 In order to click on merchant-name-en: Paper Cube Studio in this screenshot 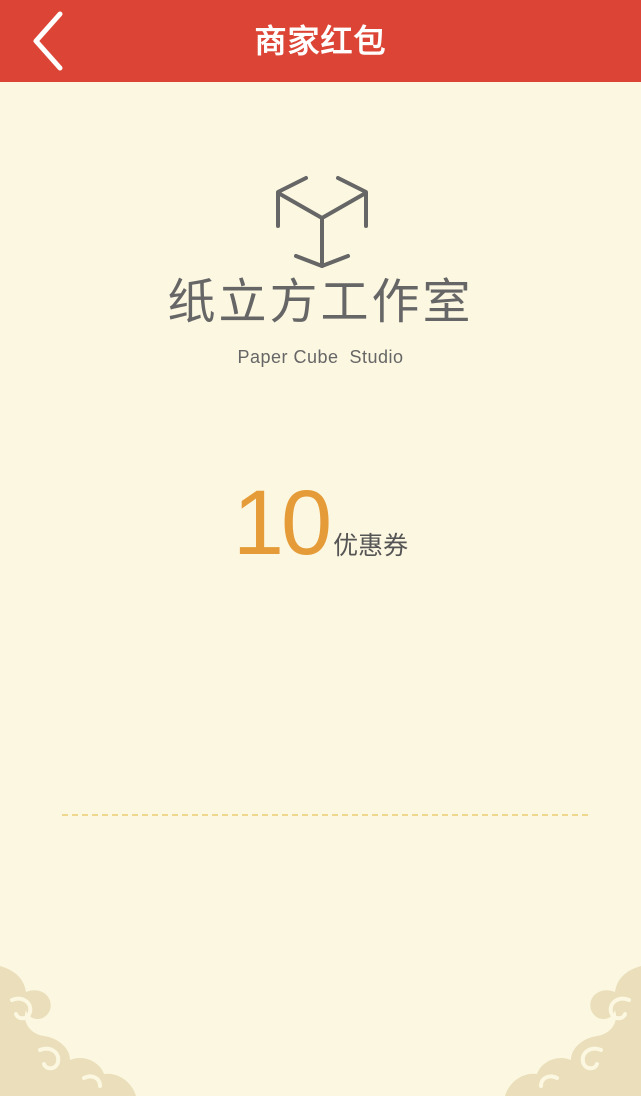, I will do `click(320, 357)`.